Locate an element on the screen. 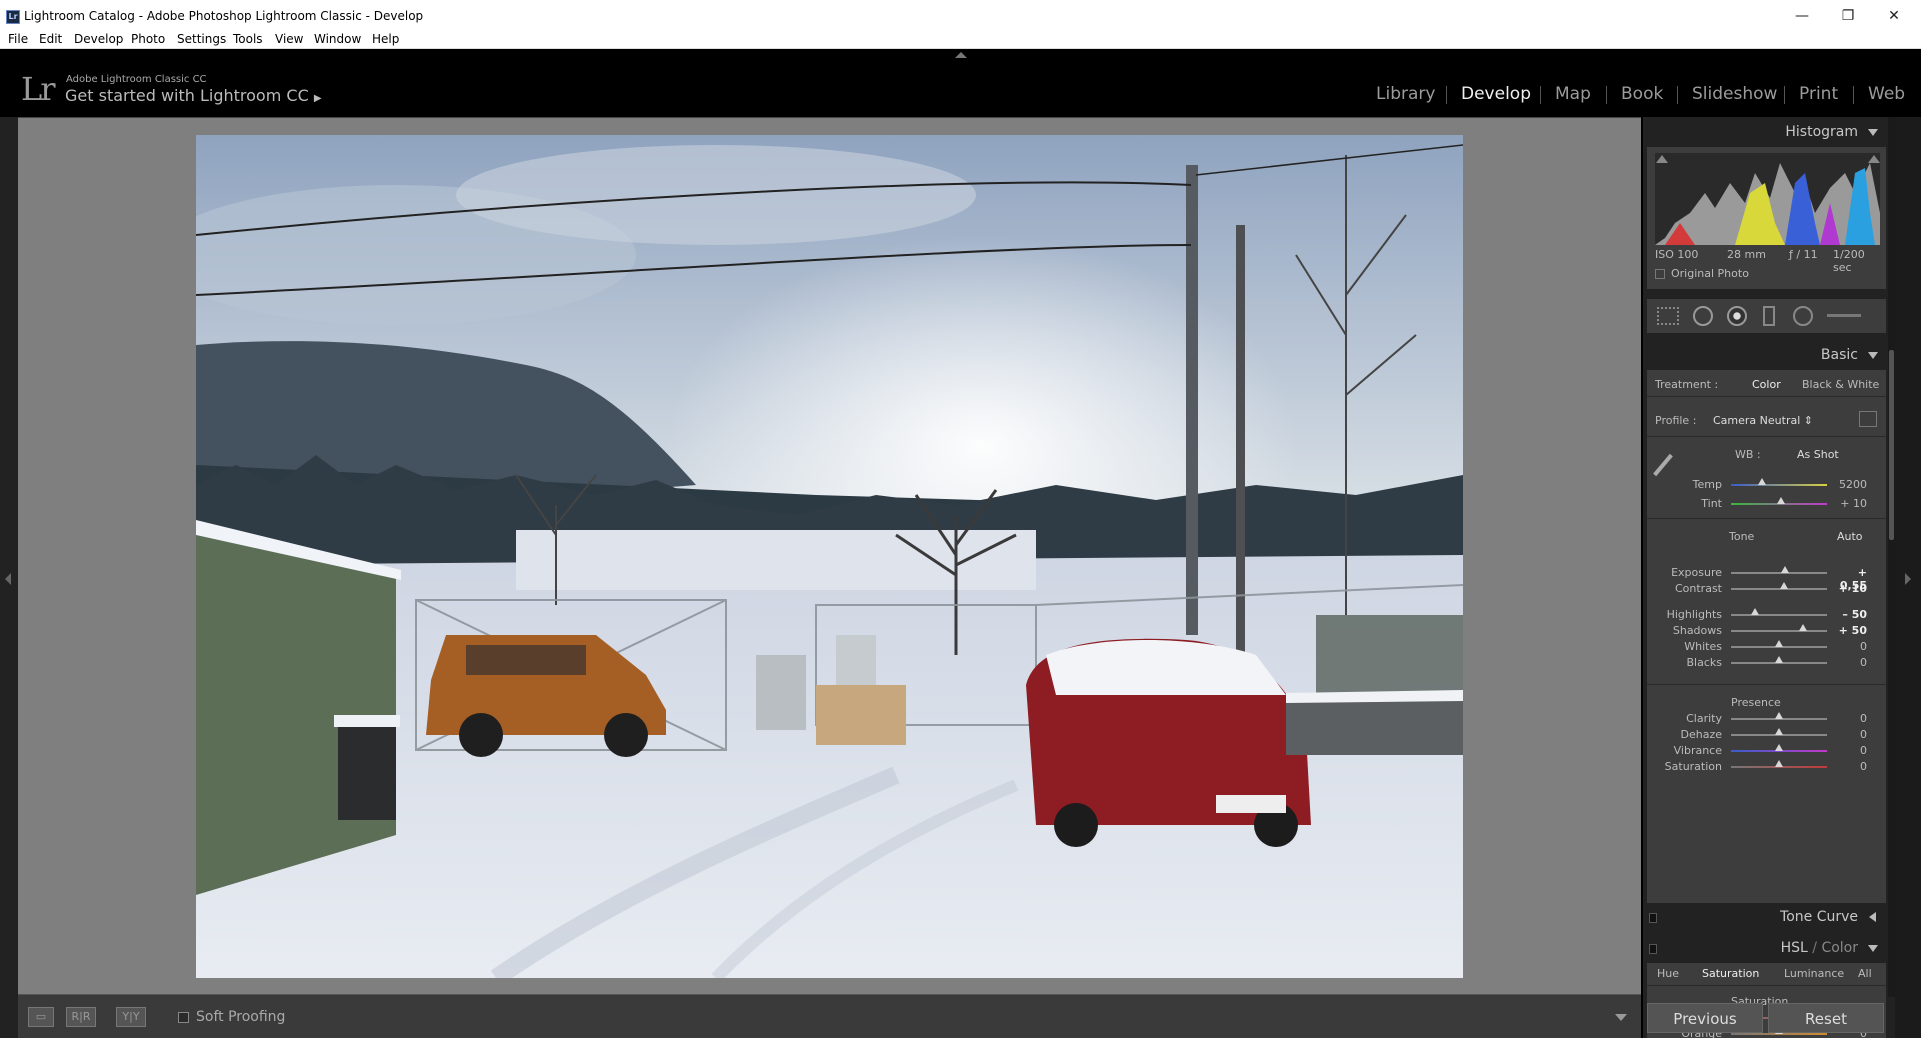  tone-label: Tone is located at coordinates (1742, 536).